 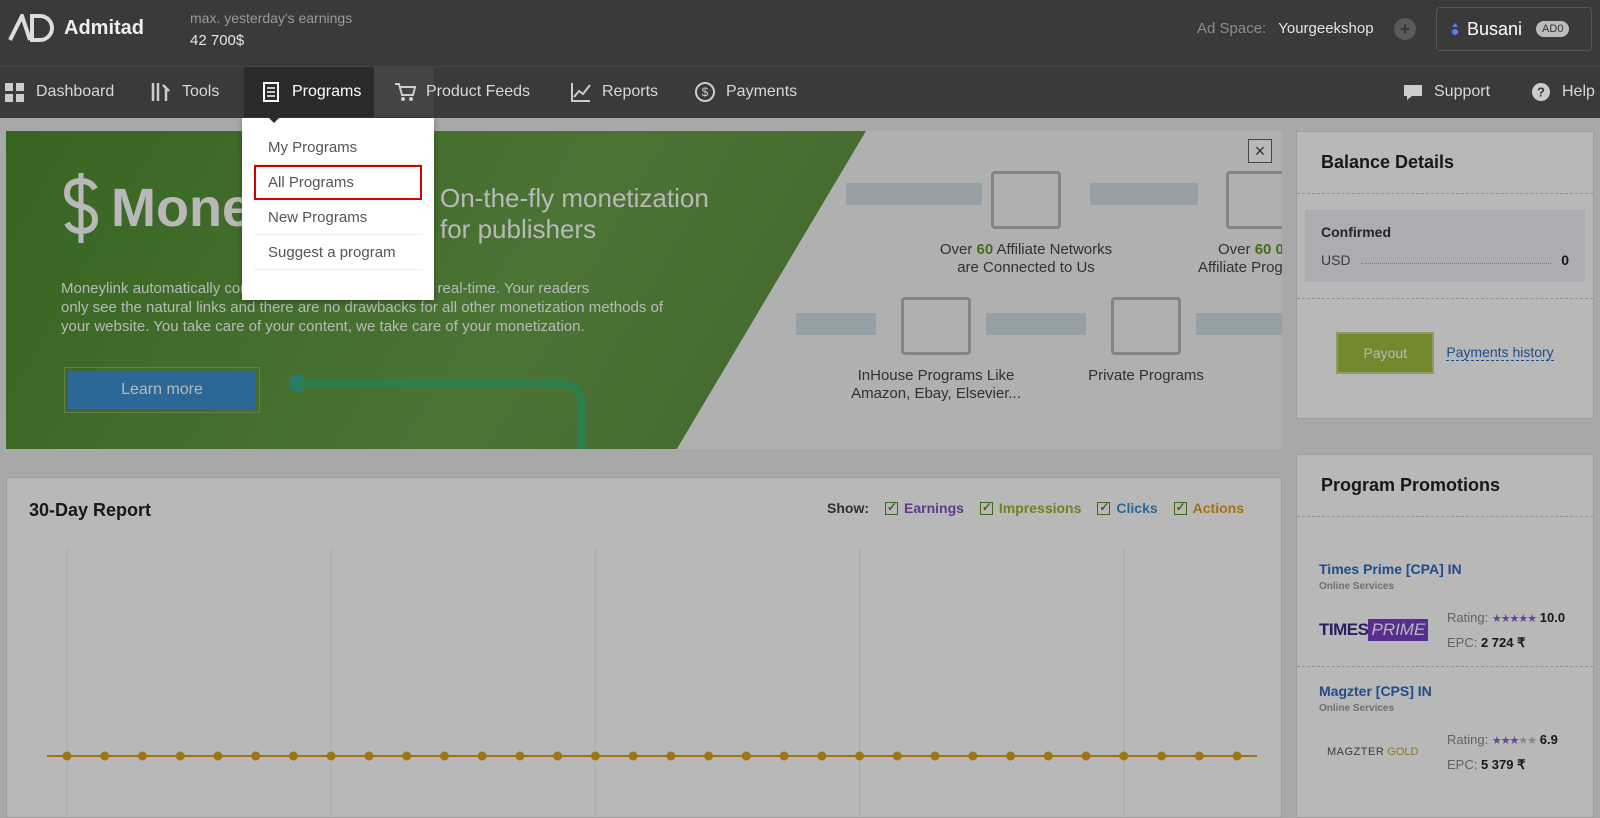 I want to click on balance-title: Balance Details, so click(x=1445, y=163).